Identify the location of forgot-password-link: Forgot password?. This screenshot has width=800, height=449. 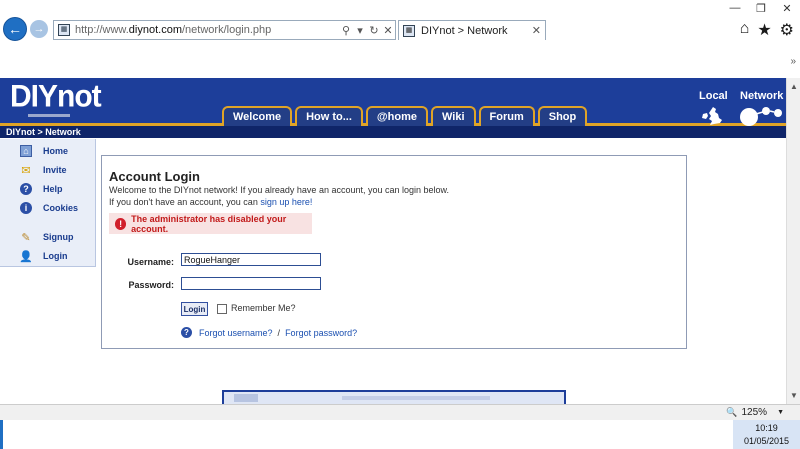
(321, 333).